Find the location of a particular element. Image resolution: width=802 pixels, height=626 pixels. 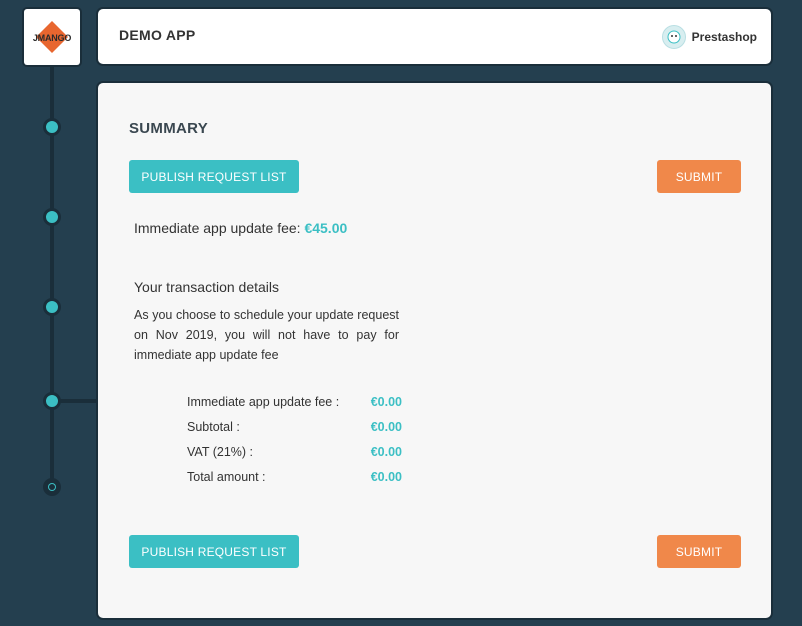

logo-text: JMANGO is located at coordinates (52, 38).